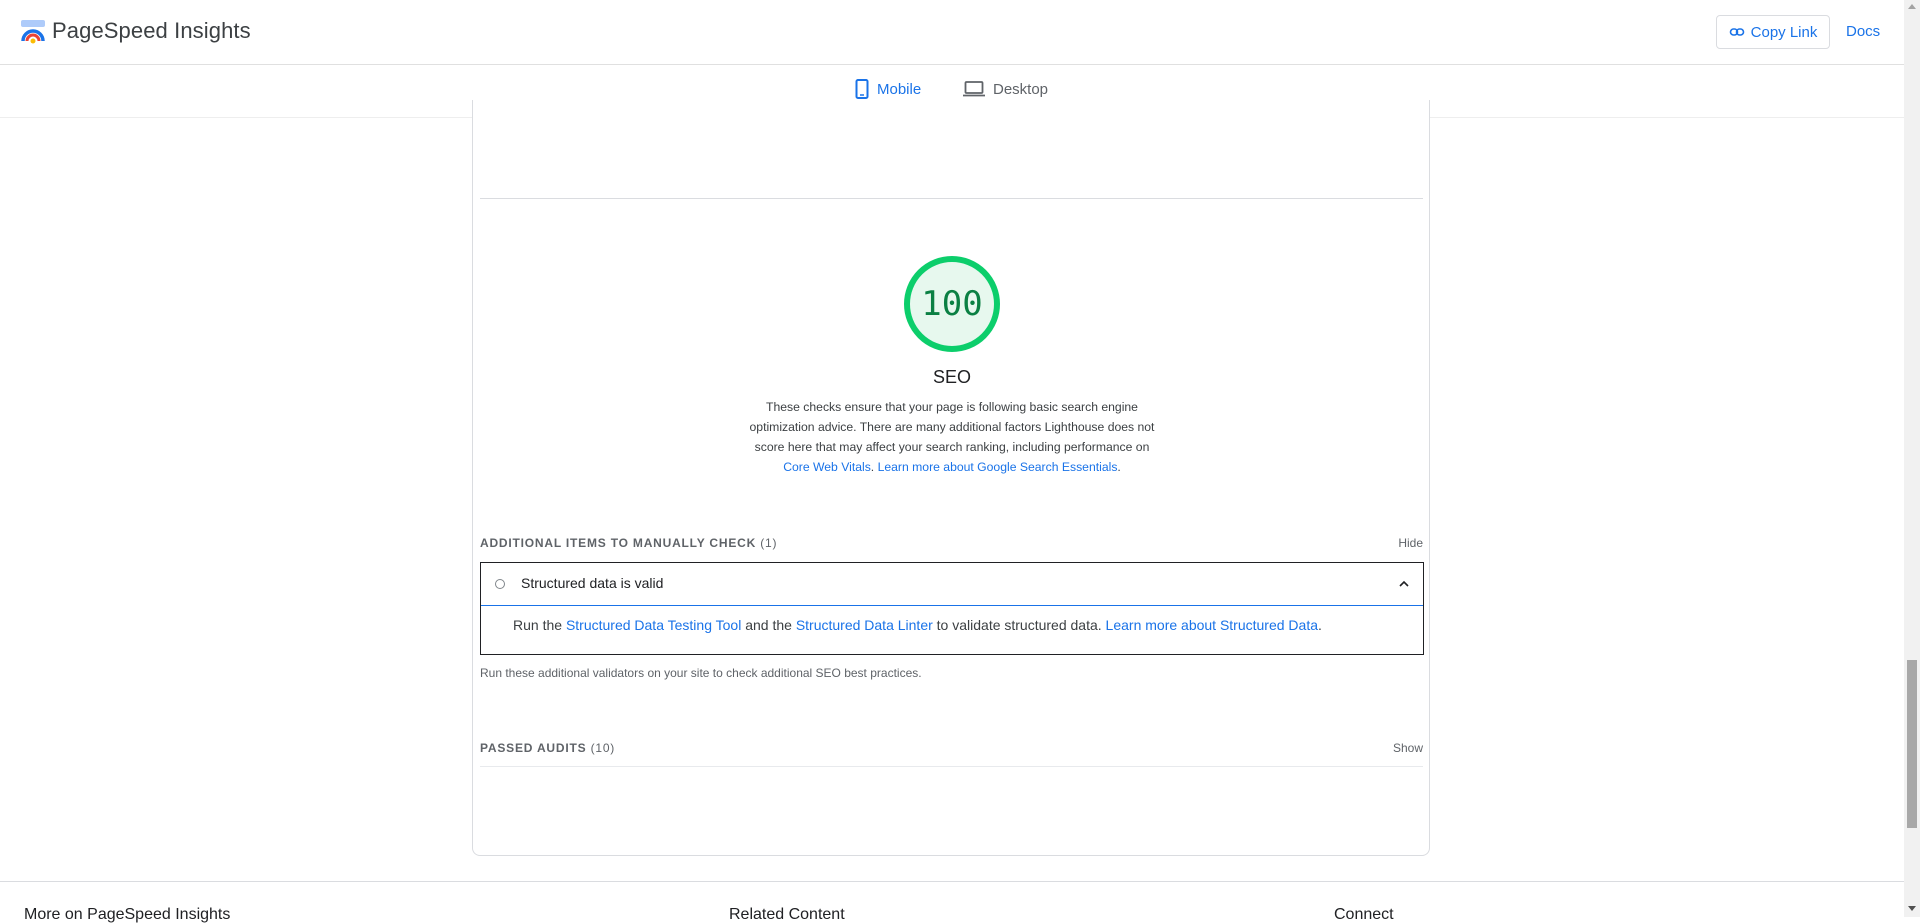  I want to click on footer-heading-more: More on PageSpeed Insights, so click(127, 914).